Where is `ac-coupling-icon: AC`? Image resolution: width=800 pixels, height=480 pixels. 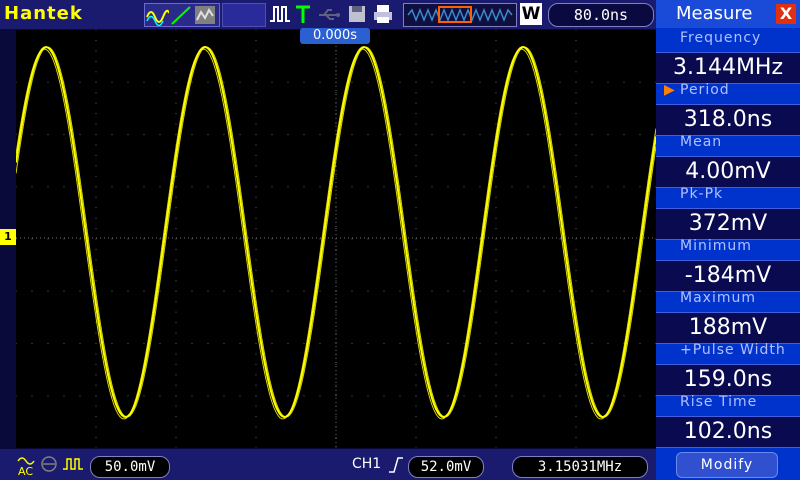
ac-coupling-icon: AC is located at coordinates (26, 465).